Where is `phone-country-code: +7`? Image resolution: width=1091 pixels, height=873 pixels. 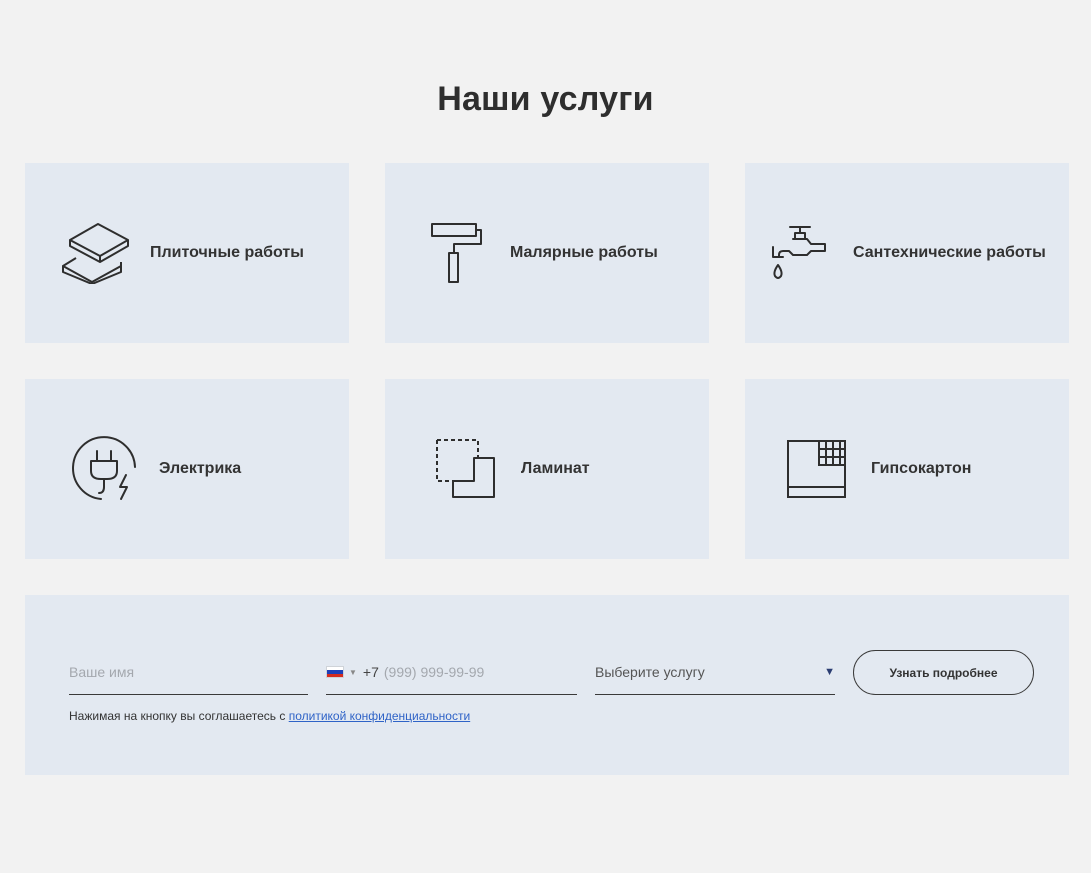 phone-country-code: +7 is located at coordinates (370, 672).